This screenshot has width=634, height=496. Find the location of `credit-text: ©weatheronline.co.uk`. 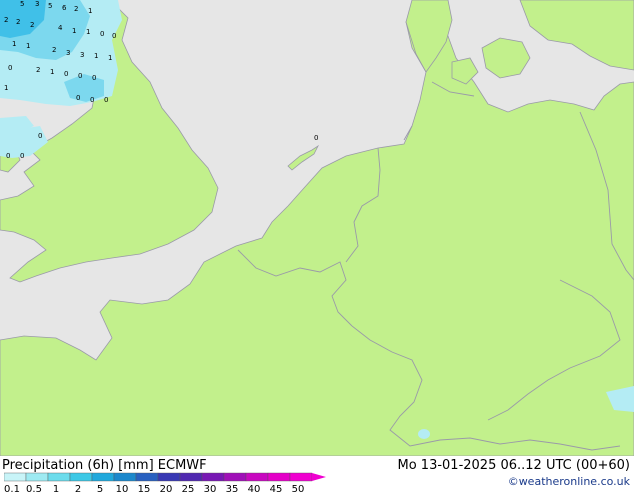

credit-text: ©weatheronline.co.uk is located at coordinates (568, 481).